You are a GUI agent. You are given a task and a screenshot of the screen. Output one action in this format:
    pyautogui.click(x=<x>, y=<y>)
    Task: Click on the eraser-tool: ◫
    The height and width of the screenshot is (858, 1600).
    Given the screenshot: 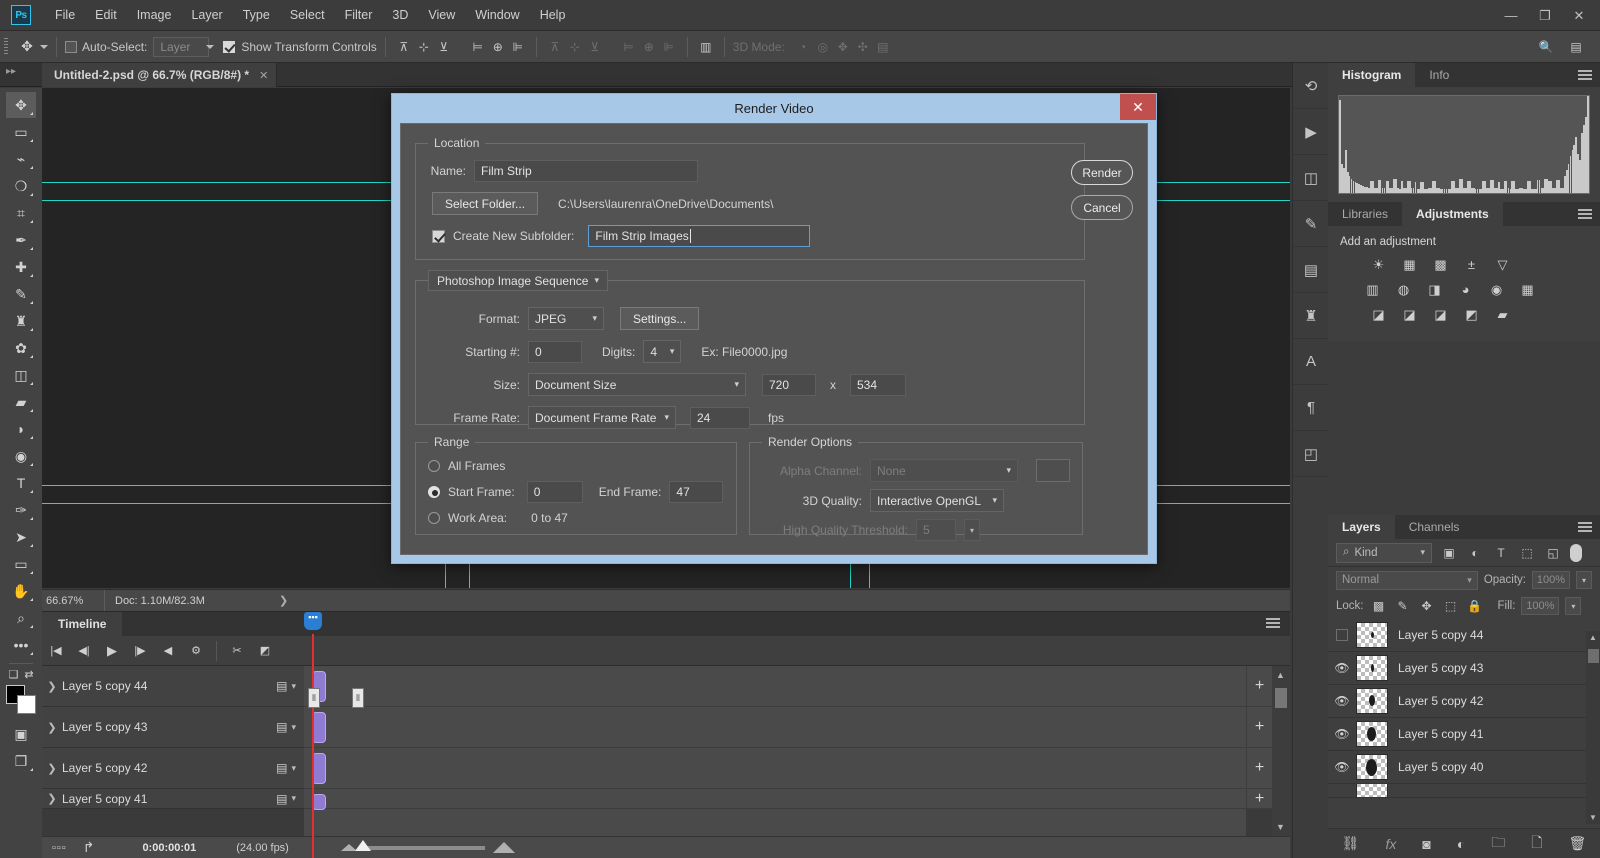 What is the action you would take?
    pyautogui.click(x=21, y=375)
    